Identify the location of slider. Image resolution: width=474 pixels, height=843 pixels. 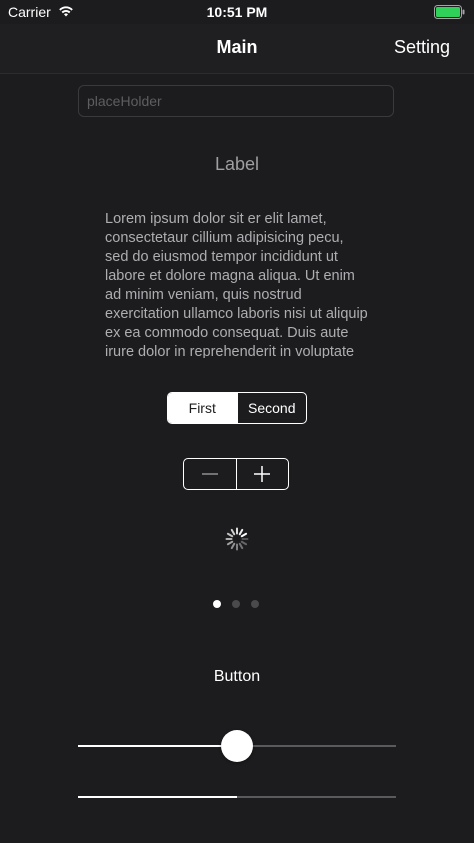
(237, 746).